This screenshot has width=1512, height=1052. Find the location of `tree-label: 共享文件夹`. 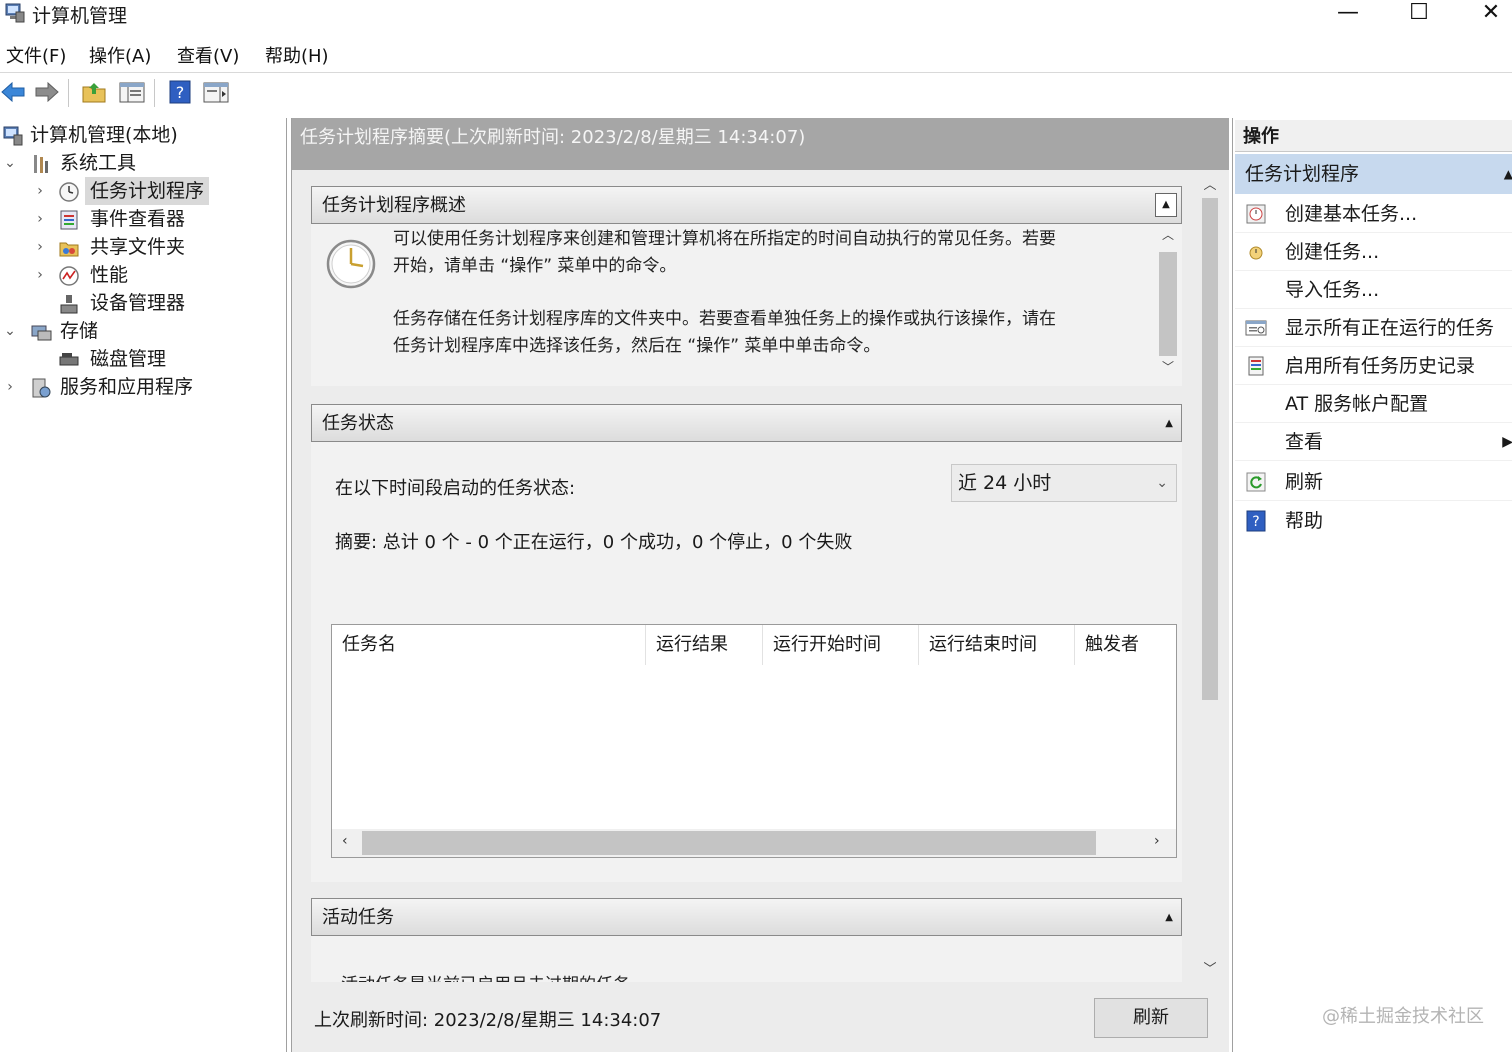

tree-label: 共享文件夹 is located at coordinates (138, 247).